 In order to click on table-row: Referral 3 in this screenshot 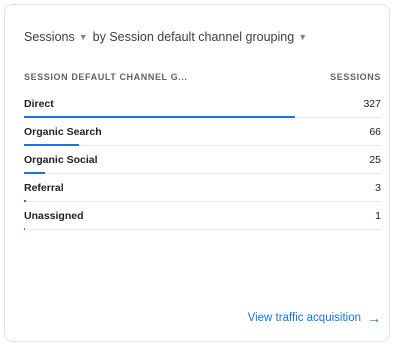, I will do `click(202, 188)`.